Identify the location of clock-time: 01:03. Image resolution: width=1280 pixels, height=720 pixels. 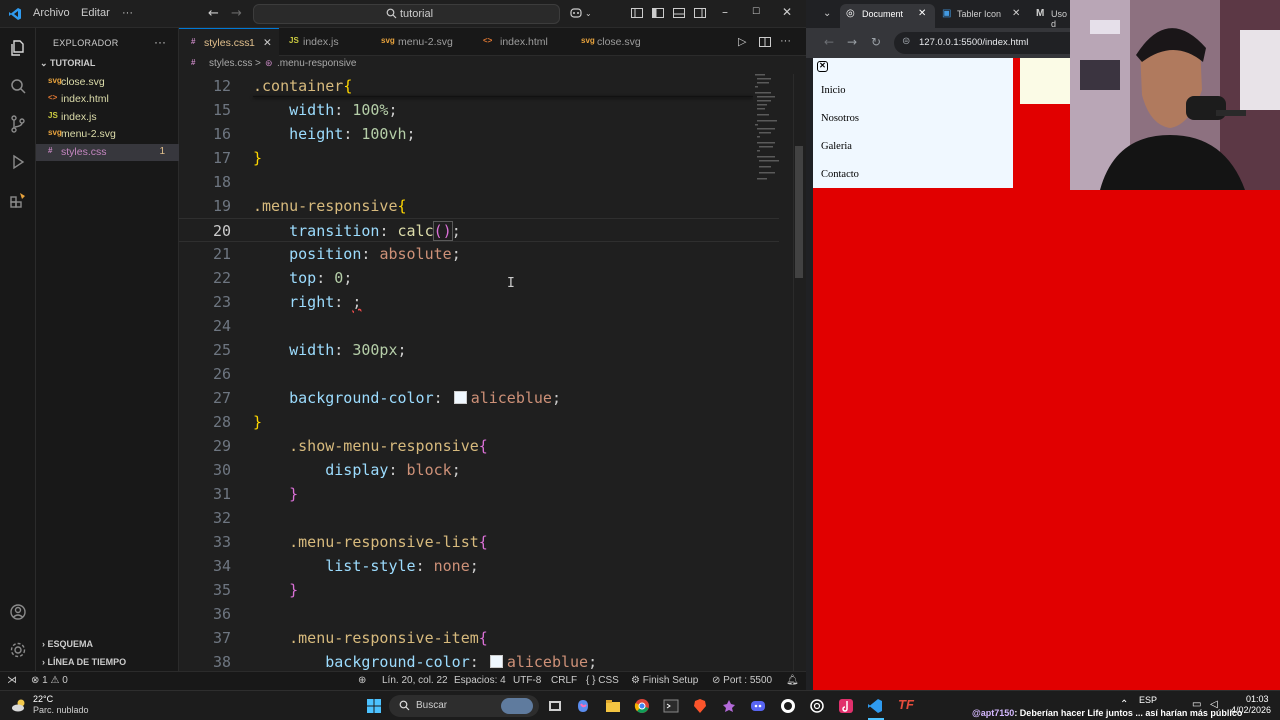
(1257, 699).